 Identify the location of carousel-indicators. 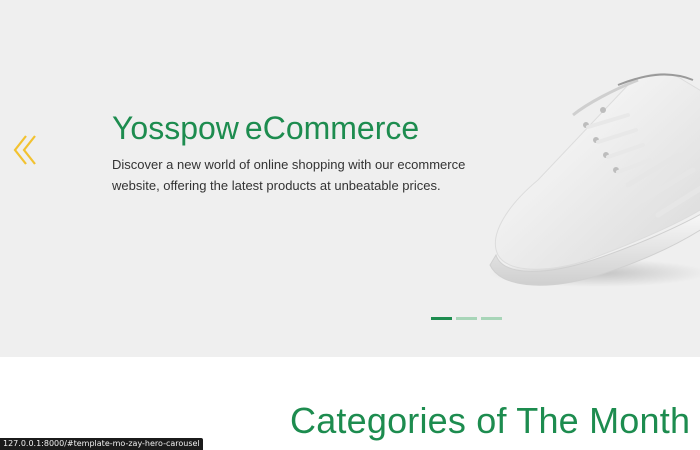
(466, 318).